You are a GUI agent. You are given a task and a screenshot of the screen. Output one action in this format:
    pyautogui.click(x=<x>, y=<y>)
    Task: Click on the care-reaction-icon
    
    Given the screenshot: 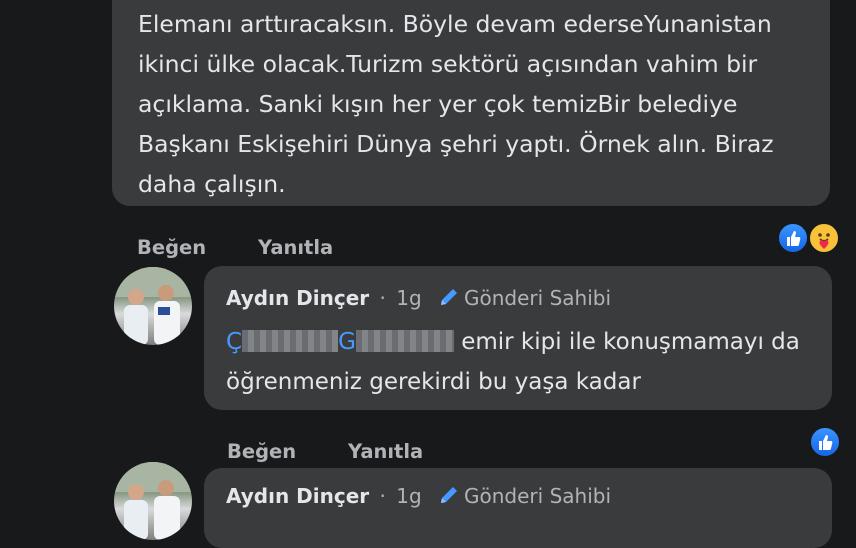 What is the action you would take?
    pyautogui.click(x=824, y=238)
    